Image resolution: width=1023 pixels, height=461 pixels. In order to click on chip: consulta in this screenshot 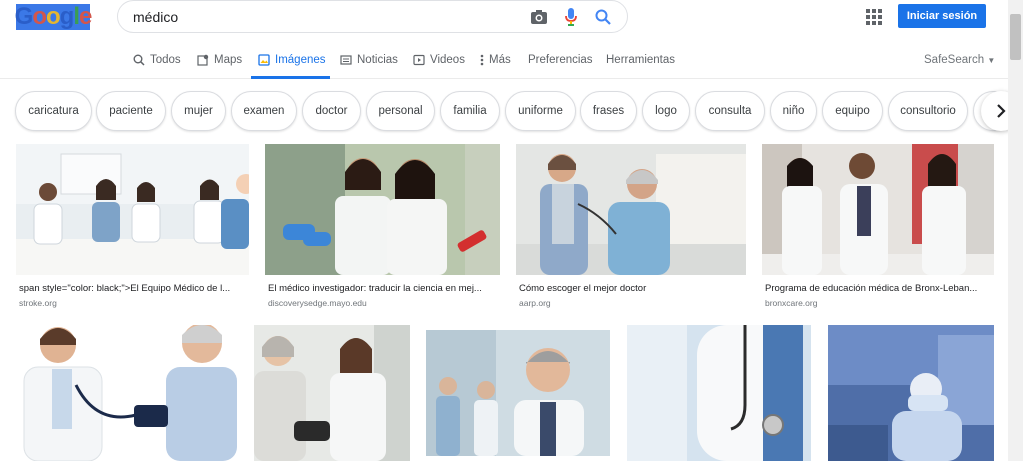, I will do `click(730, 111)`.